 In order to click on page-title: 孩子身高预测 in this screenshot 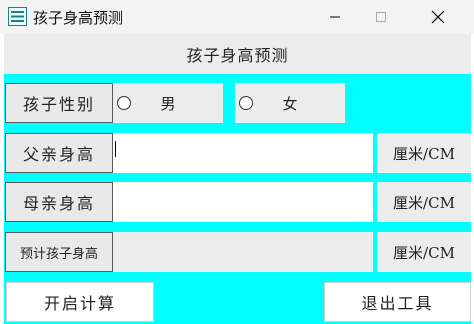, I will do `click(237, 54)`.